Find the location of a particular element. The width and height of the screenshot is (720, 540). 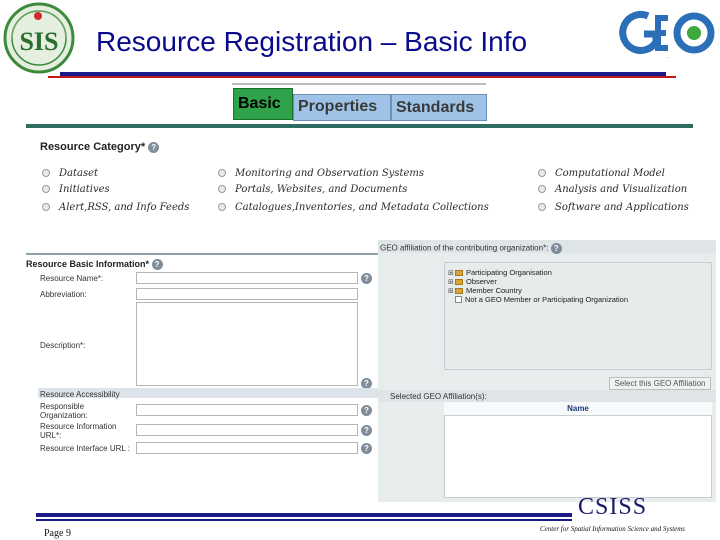

interface-url-label: Resource Interface URL : is located at coordinates (85, 448).